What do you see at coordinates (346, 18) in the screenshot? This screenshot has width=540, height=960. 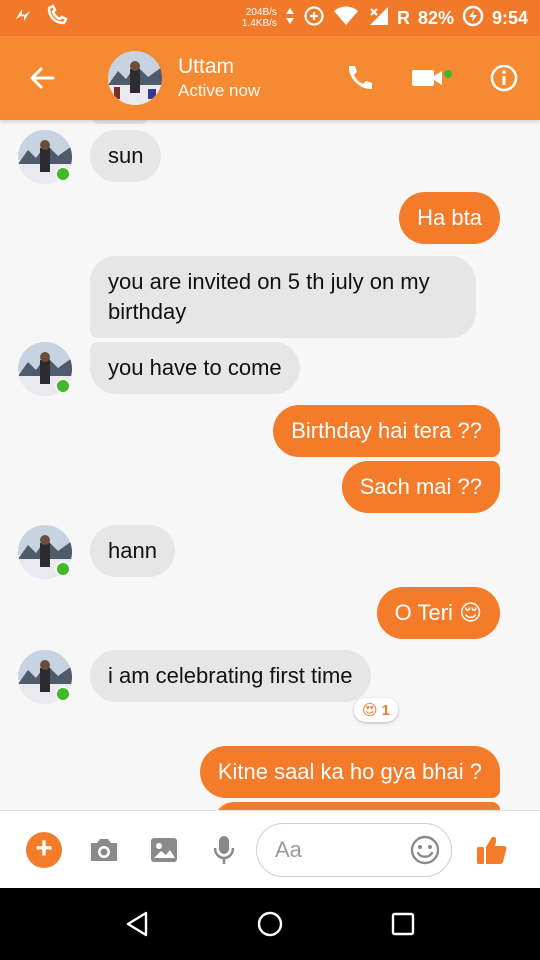 I see `wifi-icon` at bounding box center [346, 18].